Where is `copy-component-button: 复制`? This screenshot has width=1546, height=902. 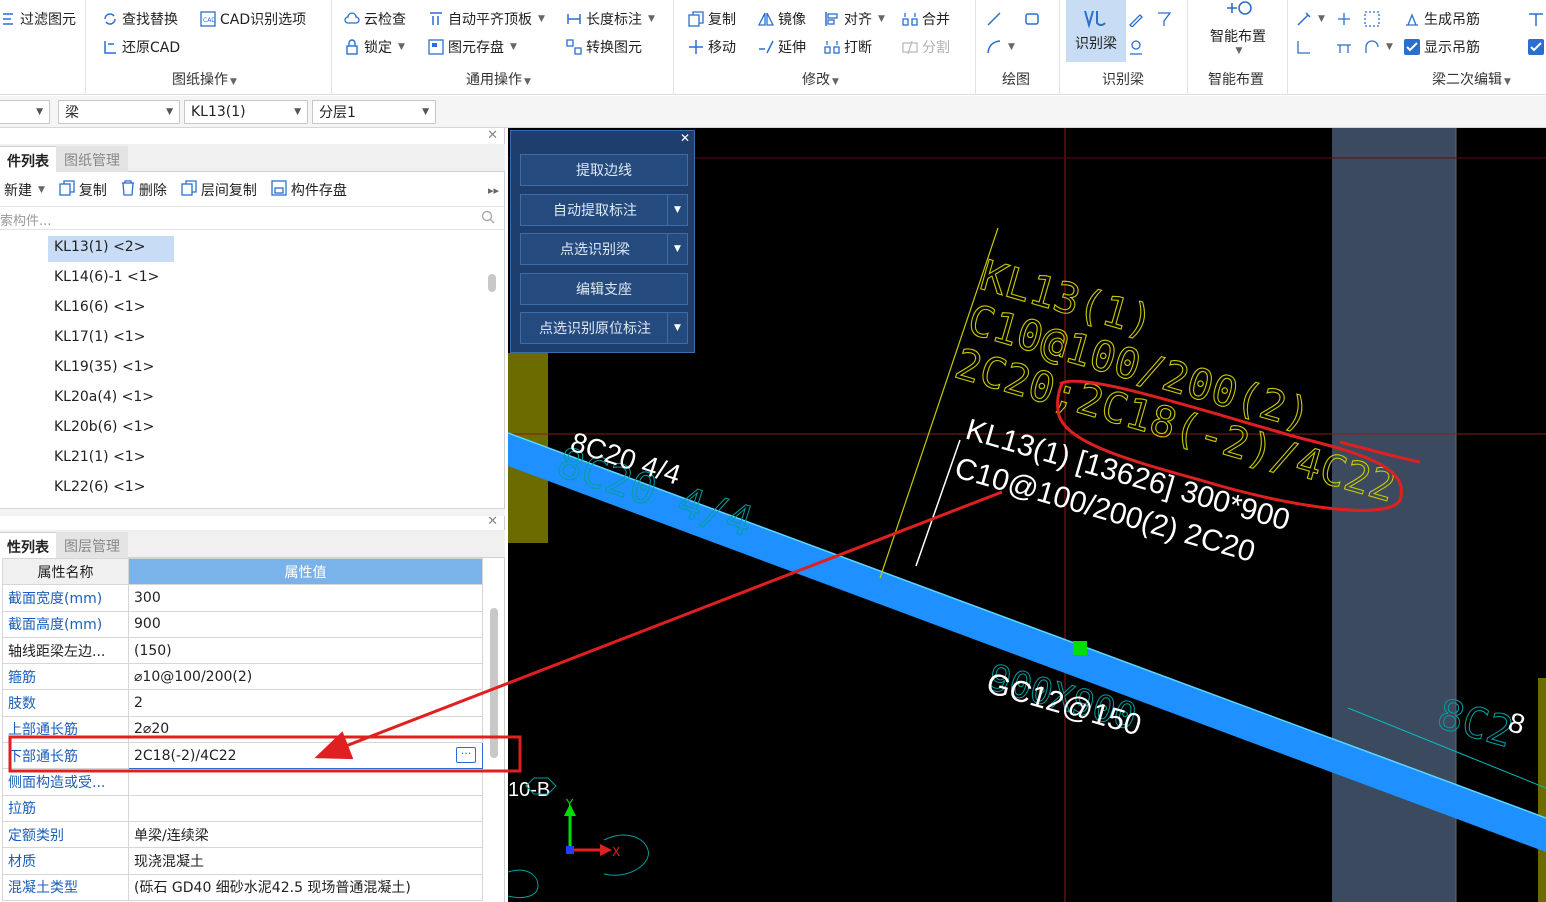
copy-component-button: 复制 is located at coordinates (83, 190).